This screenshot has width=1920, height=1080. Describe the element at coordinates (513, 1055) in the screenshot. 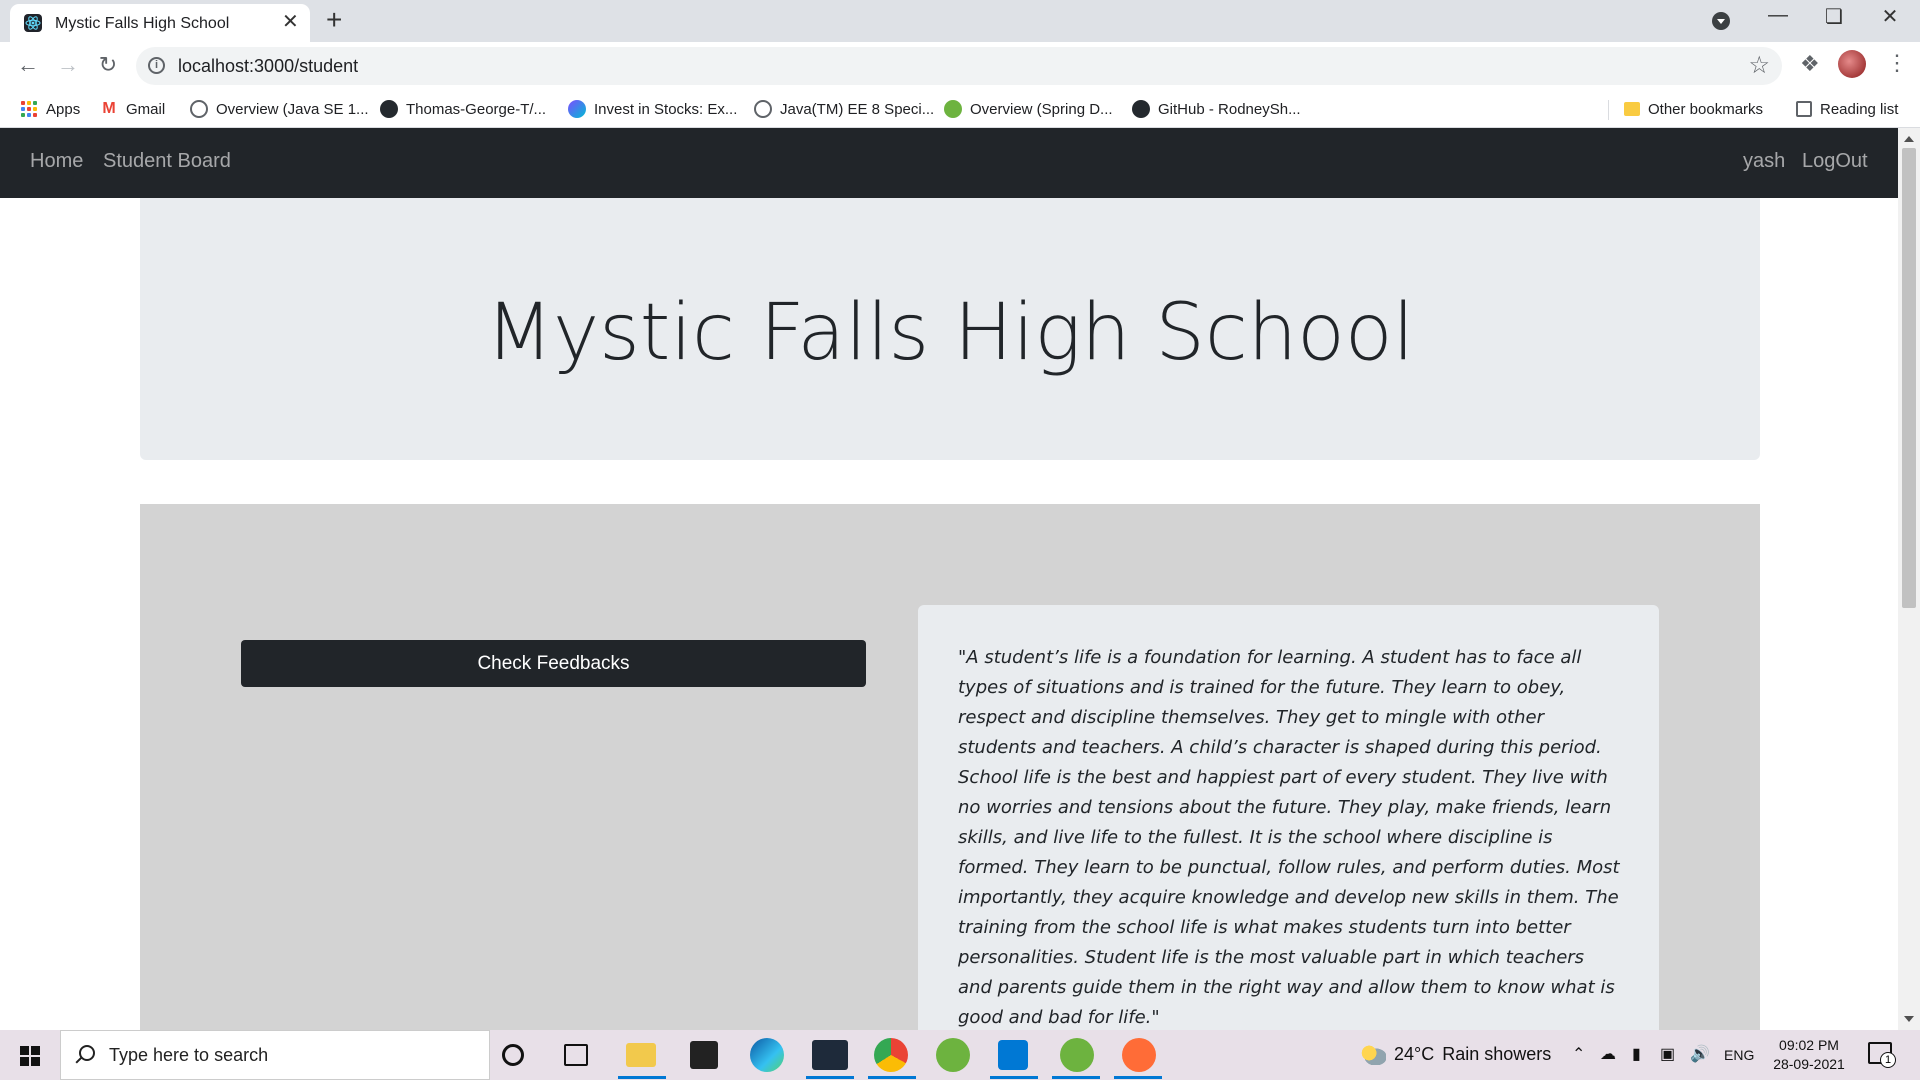

I see `cortana-icon` at that location.